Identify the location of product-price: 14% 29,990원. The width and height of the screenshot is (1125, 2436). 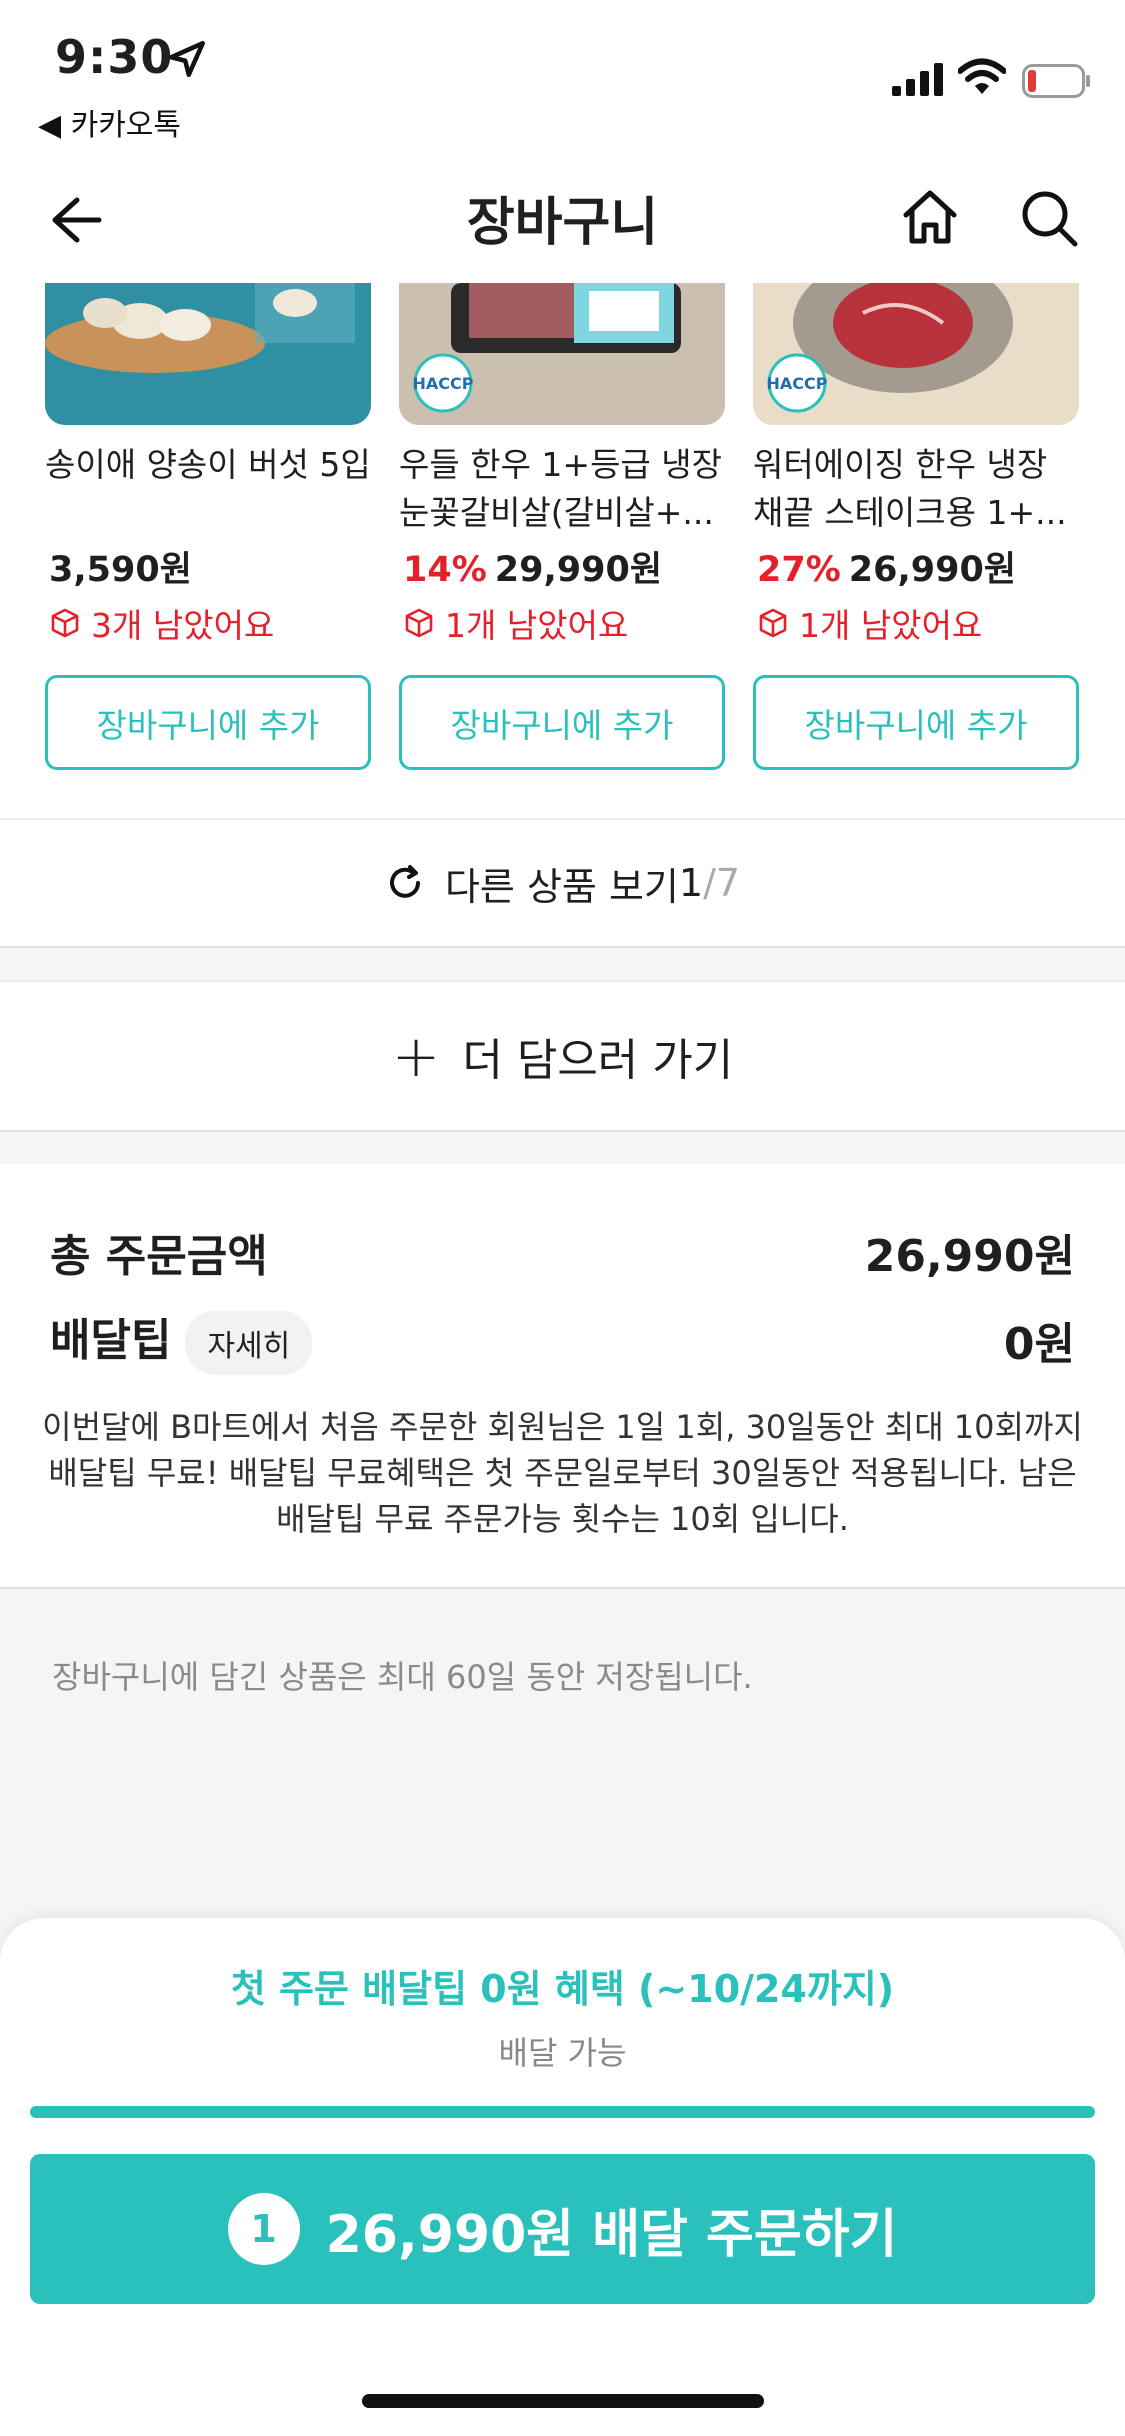
(532, 566).